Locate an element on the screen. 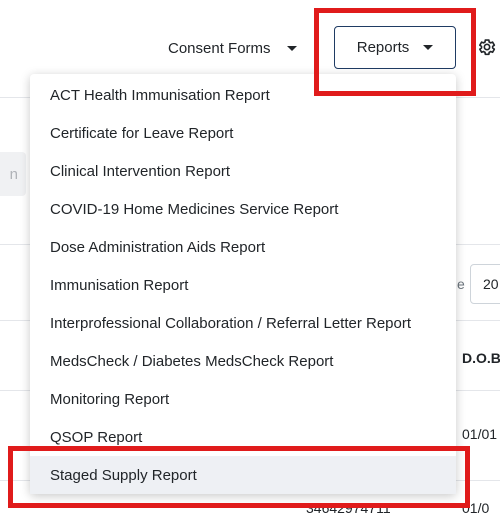 This screenshot has width=500, height=532. menu-item-medscheck-report: MedsCheck / Diabetes MedsCheck Report is located at coordinates (243, 361).